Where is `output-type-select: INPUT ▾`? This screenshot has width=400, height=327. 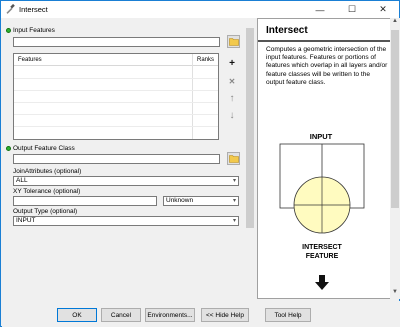 output-type-select: INPUT ▾ is located at coordinates (126, 221).